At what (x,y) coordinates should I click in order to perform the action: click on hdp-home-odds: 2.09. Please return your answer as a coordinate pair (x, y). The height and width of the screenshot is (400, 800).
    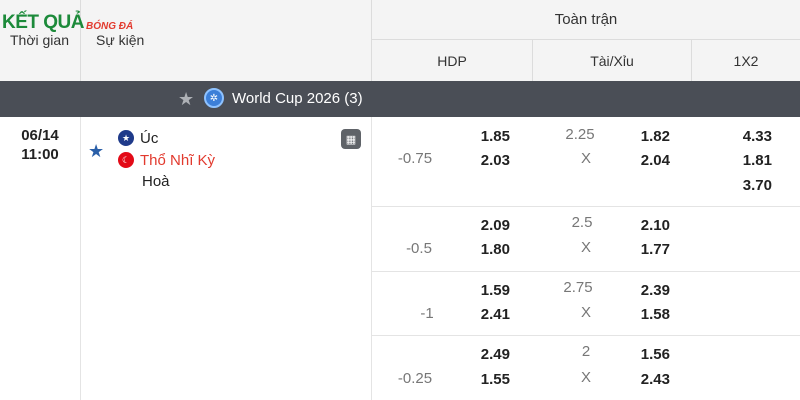
    Looking at the image, I should click on (485, 225).